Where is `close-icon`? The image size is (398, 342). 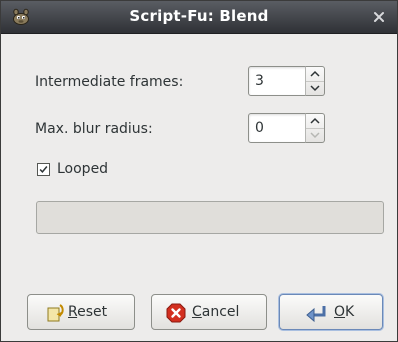 close-icon is located at coordinates (379, 17).